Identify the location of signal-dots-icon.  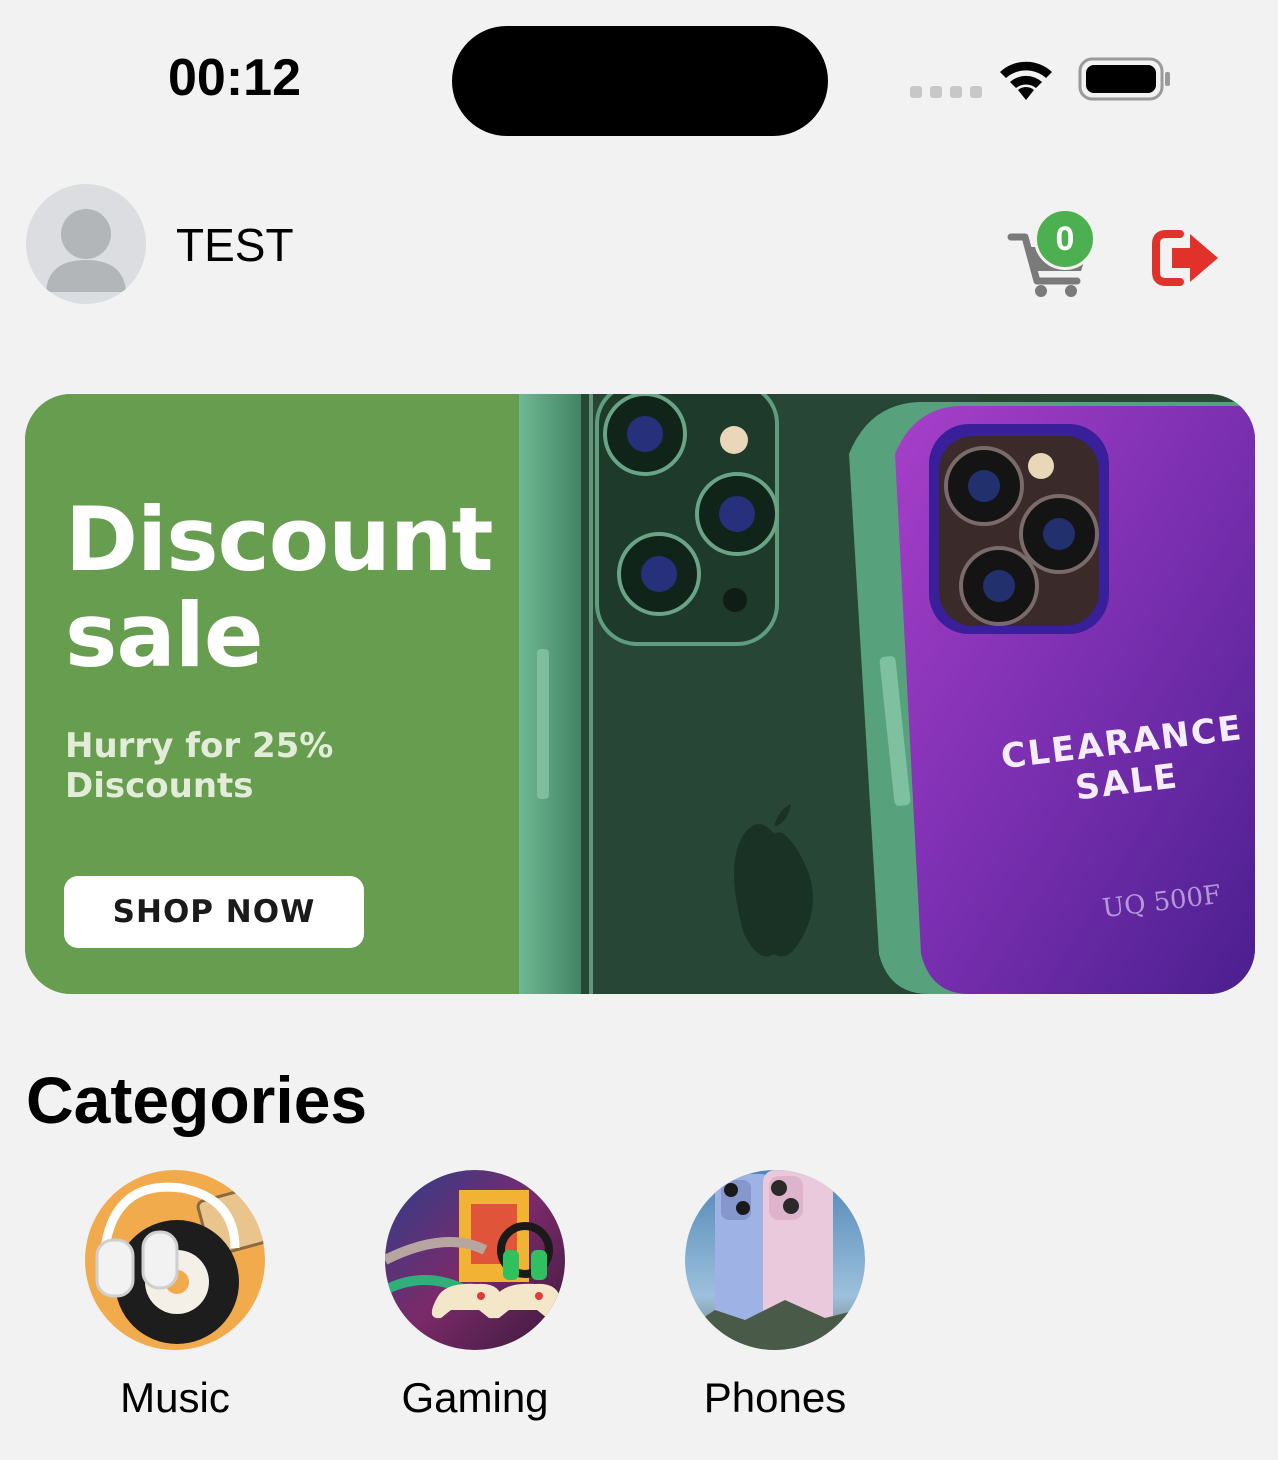
(946, 92).